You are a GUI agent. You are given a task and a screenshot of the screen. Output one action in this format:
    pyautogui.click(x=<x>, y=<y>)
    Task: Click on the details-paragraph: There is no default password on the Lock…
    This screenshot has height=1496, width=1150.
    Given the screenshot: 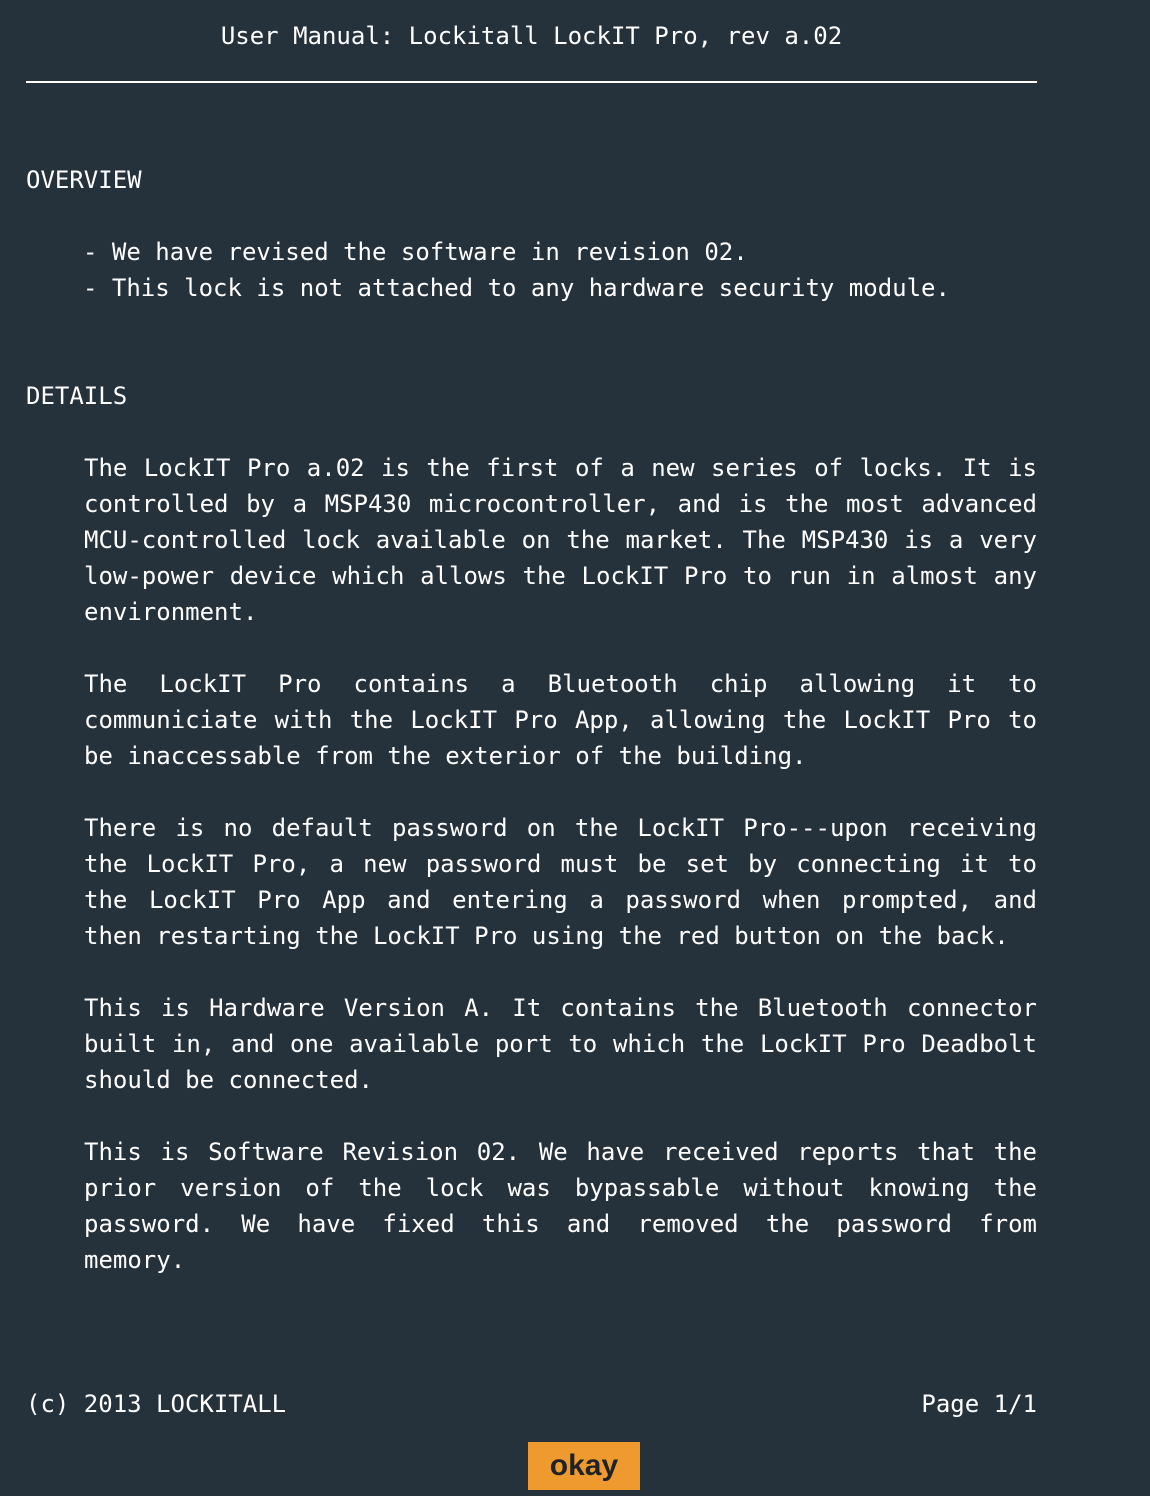 What is the action you would take?
    pyautogui.click(x=560, y=882)
    